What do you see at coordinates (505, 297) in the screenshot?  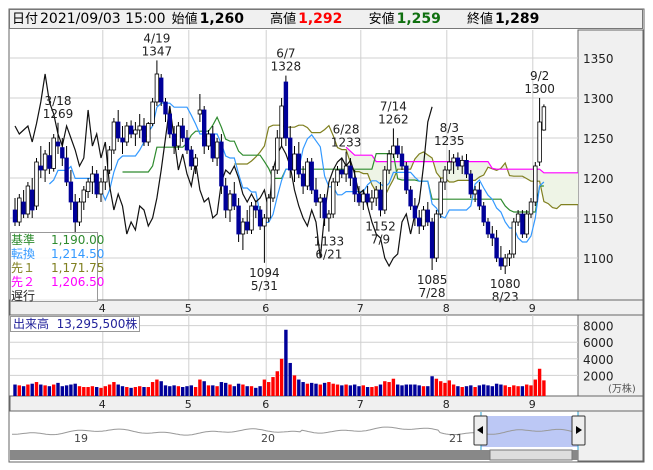 I see `annotation-date: 8/23` at bounding box center [505, 297].